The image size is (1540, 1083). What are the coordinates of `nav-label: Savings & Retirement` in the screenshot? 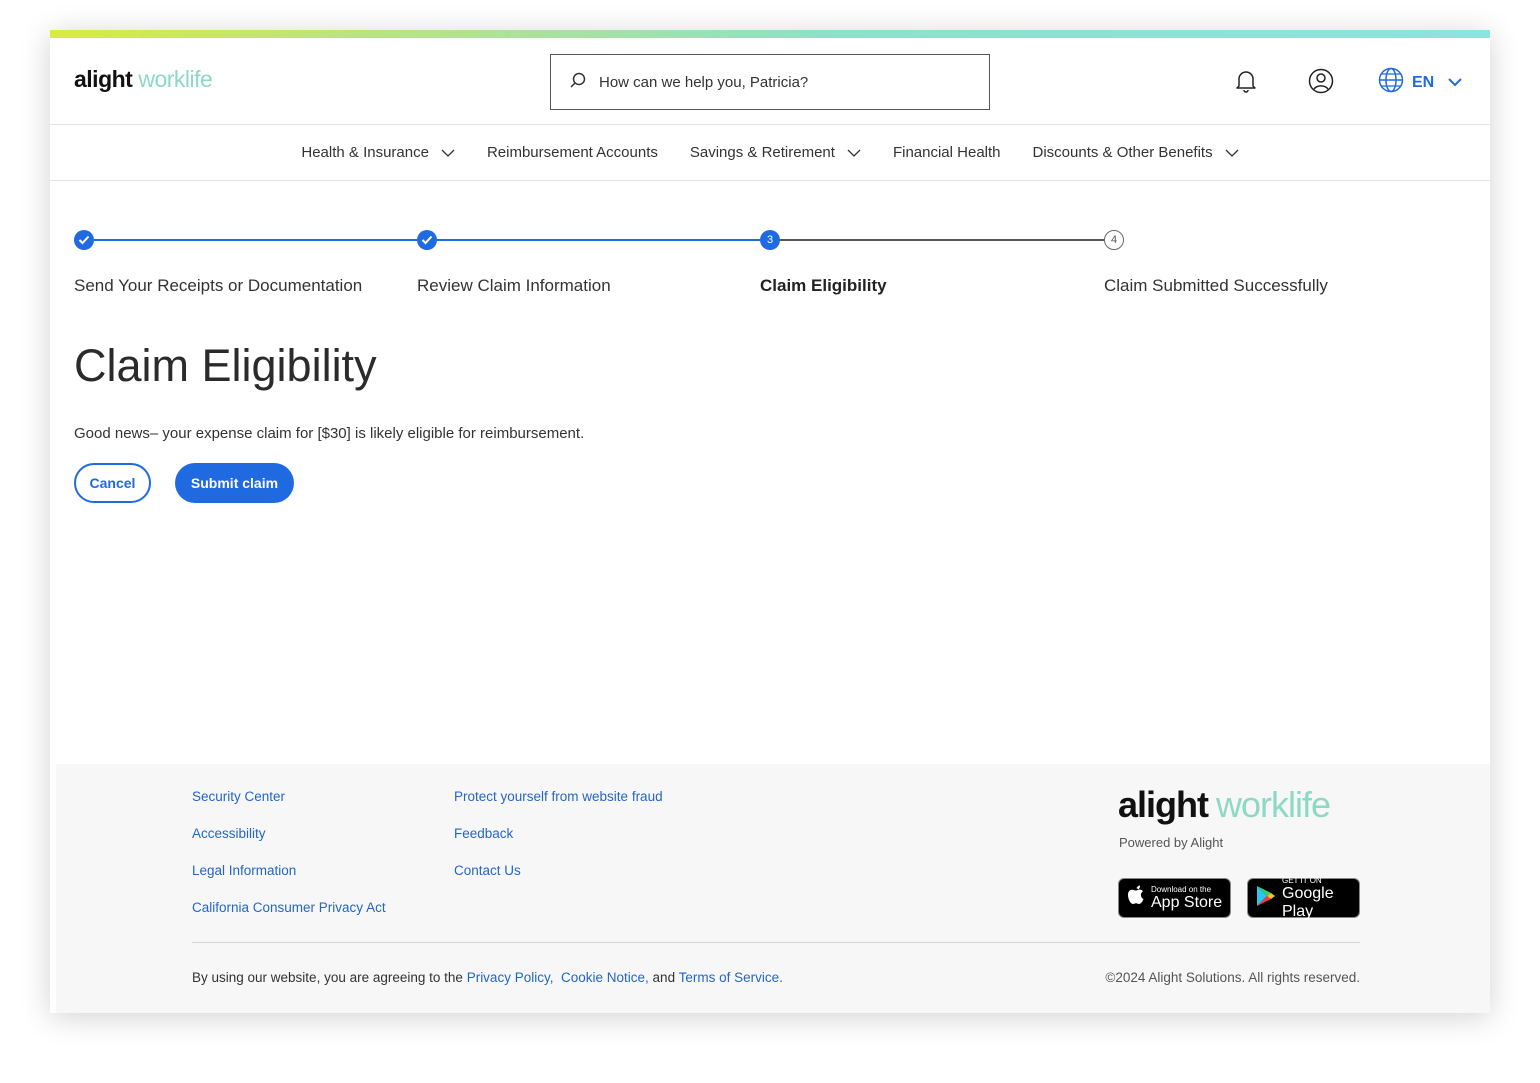 It's located at (762, 152).